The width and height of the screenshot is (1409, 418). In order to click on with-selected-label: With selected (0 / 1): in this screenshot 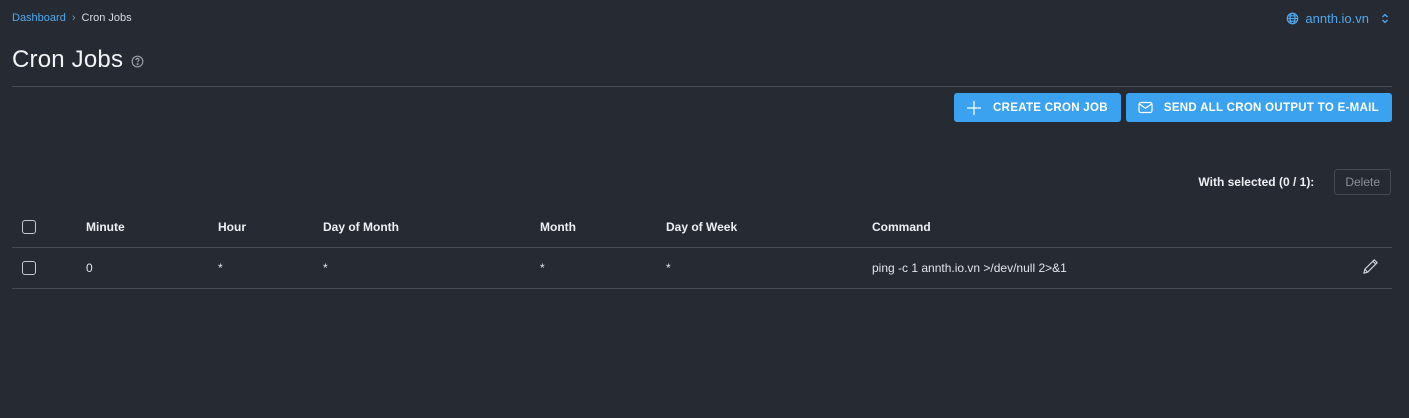, I will do `click(1256, 182)`.